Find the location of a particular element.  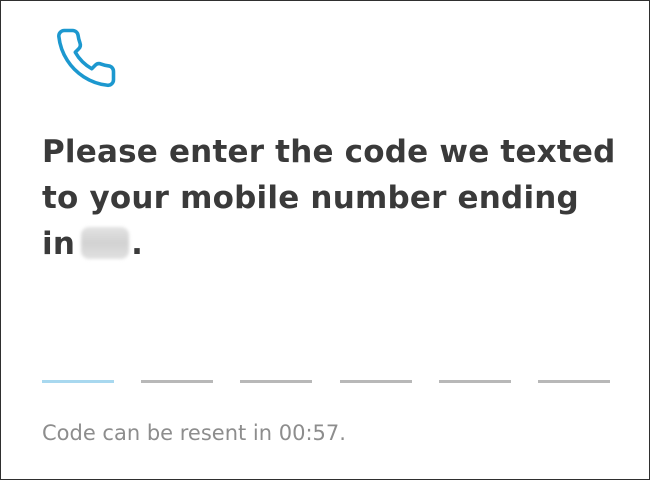

masked-phone-digits is located at coordinates (105, 243).